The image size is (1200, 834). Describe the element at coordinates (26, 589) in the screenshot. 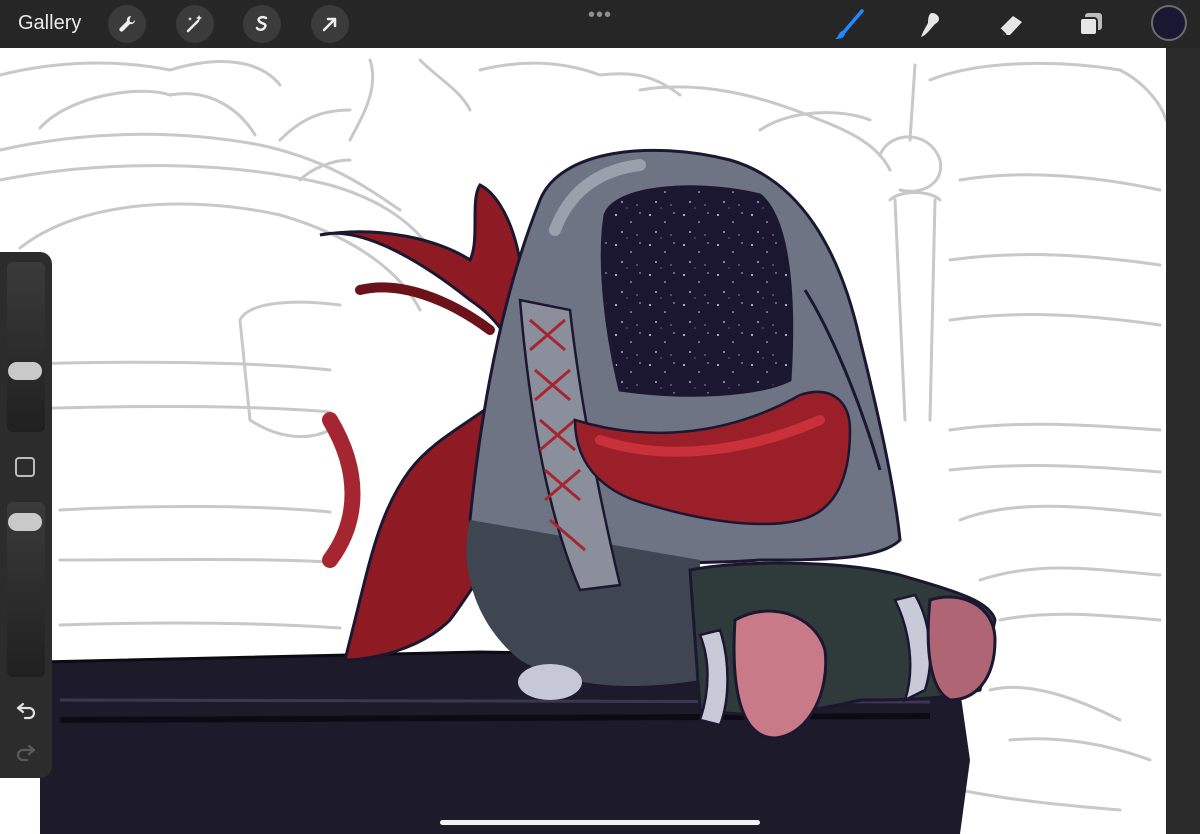

I see `opacity-slider` at that location.